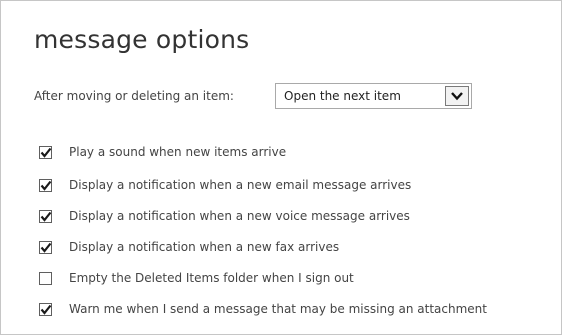 The height and width of the screenshot is (335, 562). I want to click on dropdown-button, so click(457, 96).